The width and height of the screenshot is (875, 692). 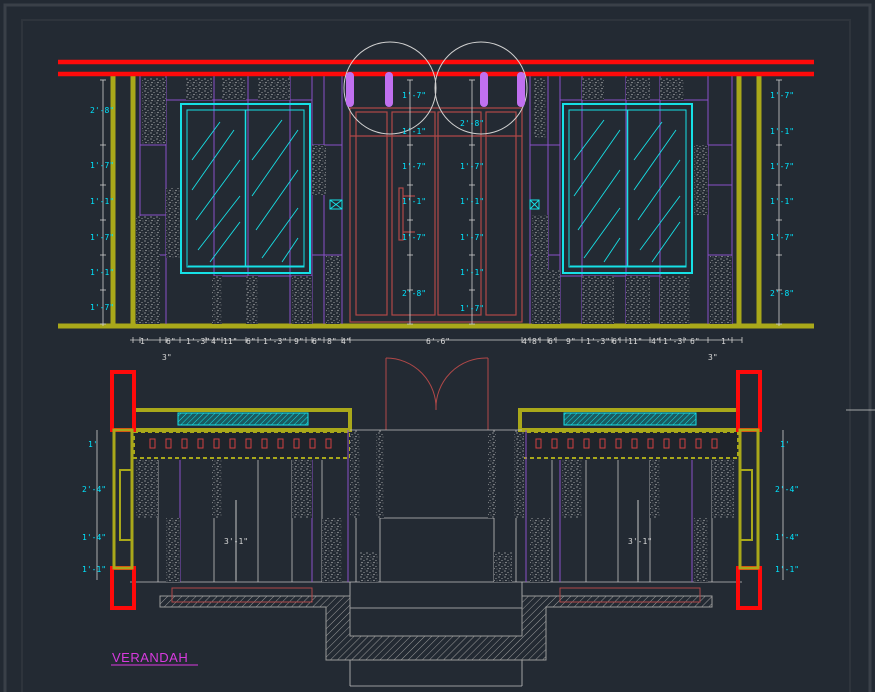 I want to click on dim-text: 6'-6", so click(x=438, y=341).